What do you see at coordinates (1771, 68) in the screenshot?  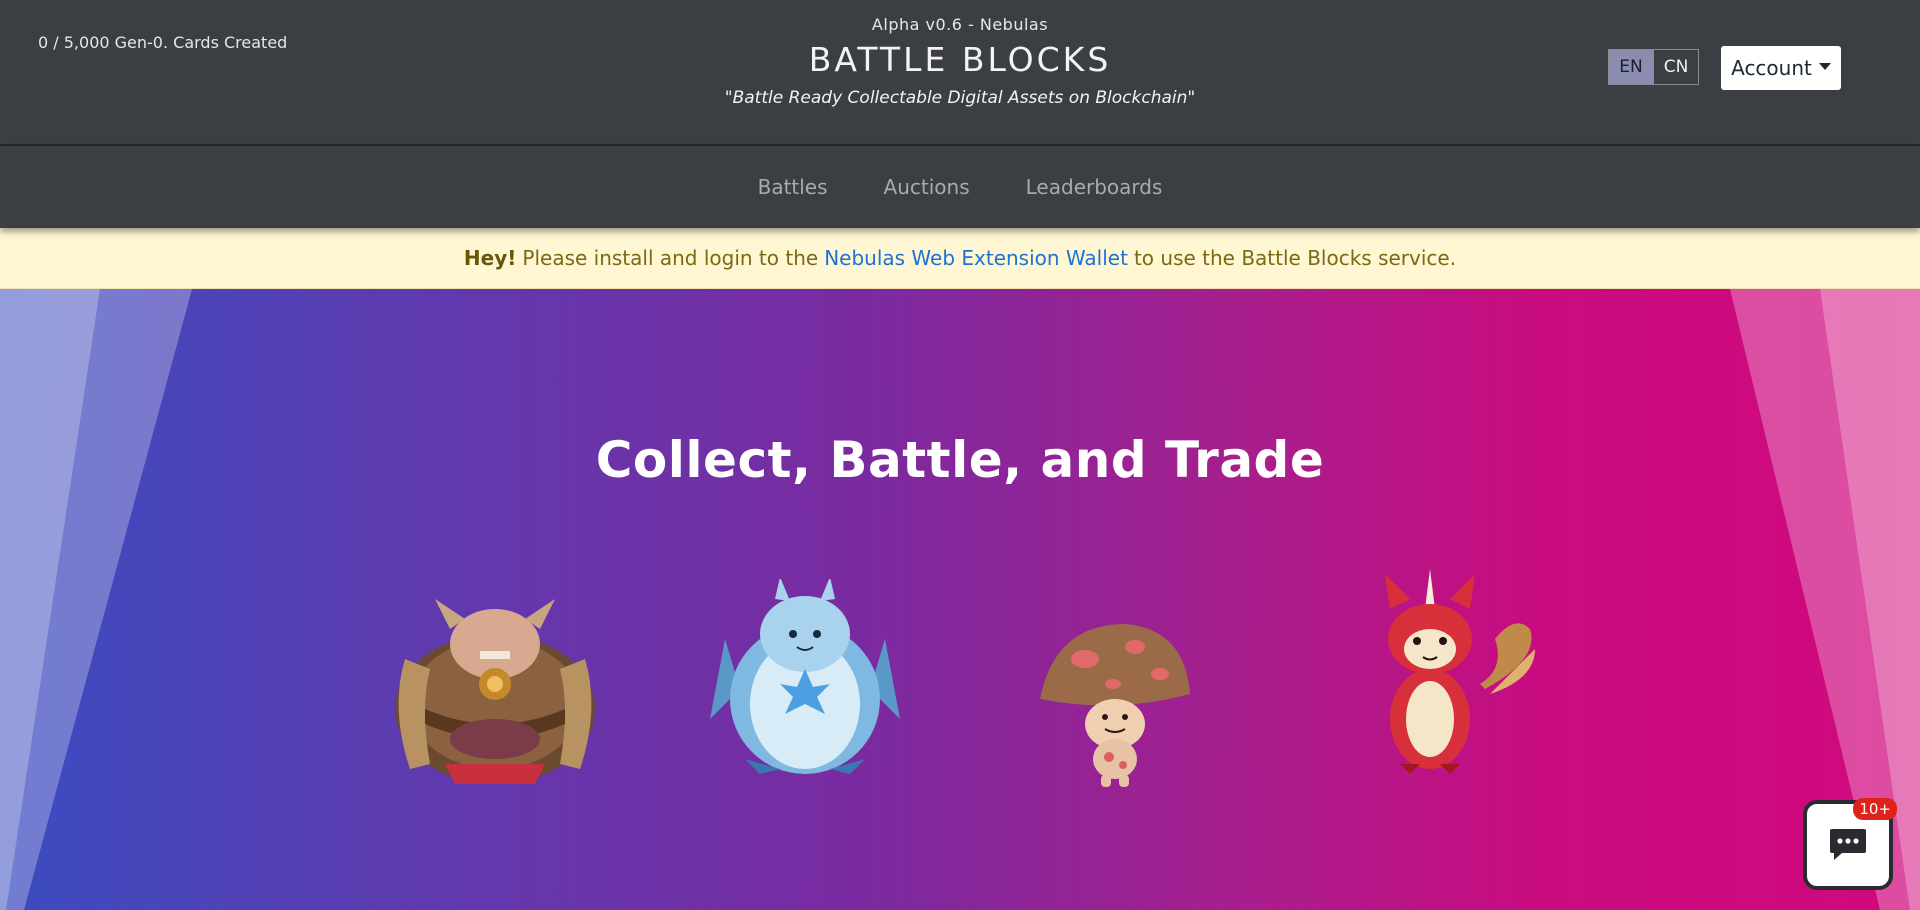 I see `account-label: Account` at bounding box center [1771, 68].